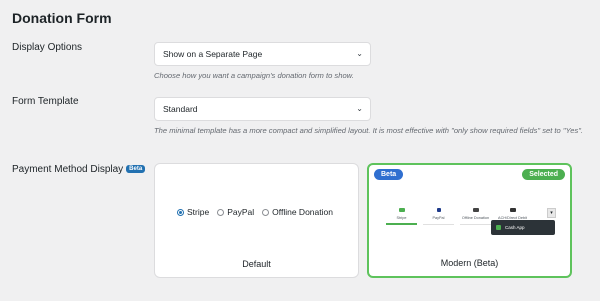 The width and height of the screenshot is (600, 301). I want to click on payment-method-display-label: Payment Method Display Beta, so click(79, 169).